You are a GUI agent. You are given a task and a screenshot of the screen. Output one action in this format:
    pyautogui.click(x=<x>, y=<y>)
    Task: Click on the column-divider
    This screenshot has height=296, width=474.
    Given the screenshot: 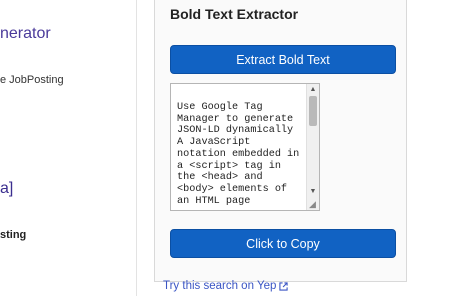 What is the action you would take?
    pyautogui.click(x=136, y=148)
    